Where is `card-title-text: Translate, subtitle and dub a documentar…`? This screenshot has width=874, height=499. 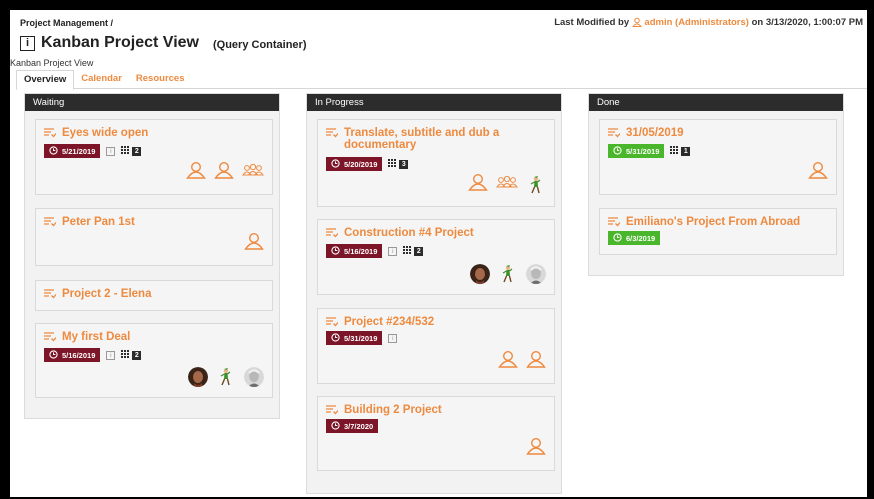 card-title-text: Translate, subtitle and dub a documentar… is located at coordinates (445, 139).